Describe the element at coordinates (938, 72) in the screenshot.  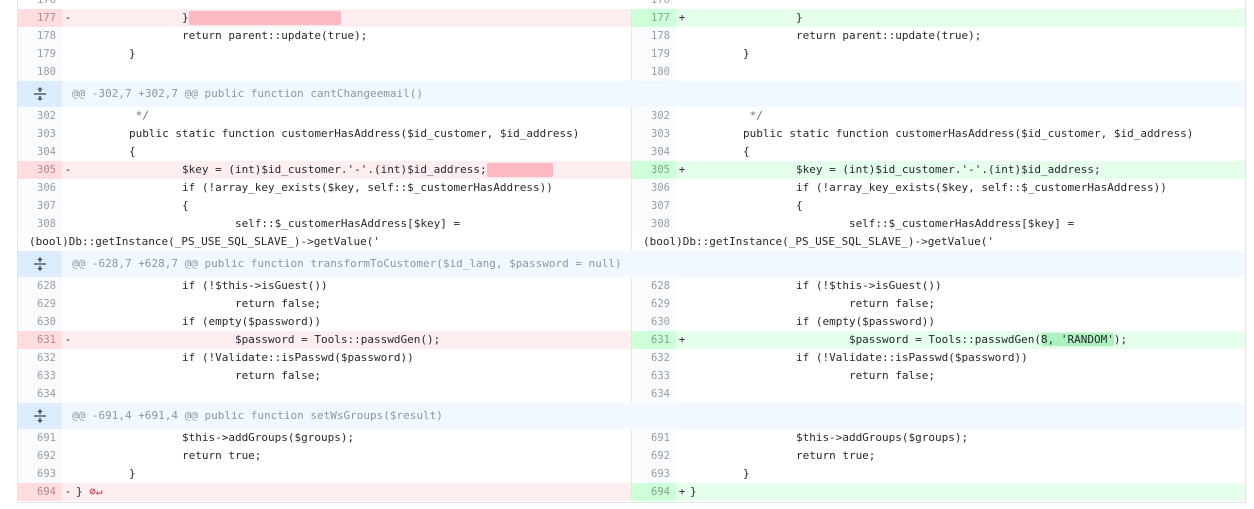
I see `right-line: 180` at that location.